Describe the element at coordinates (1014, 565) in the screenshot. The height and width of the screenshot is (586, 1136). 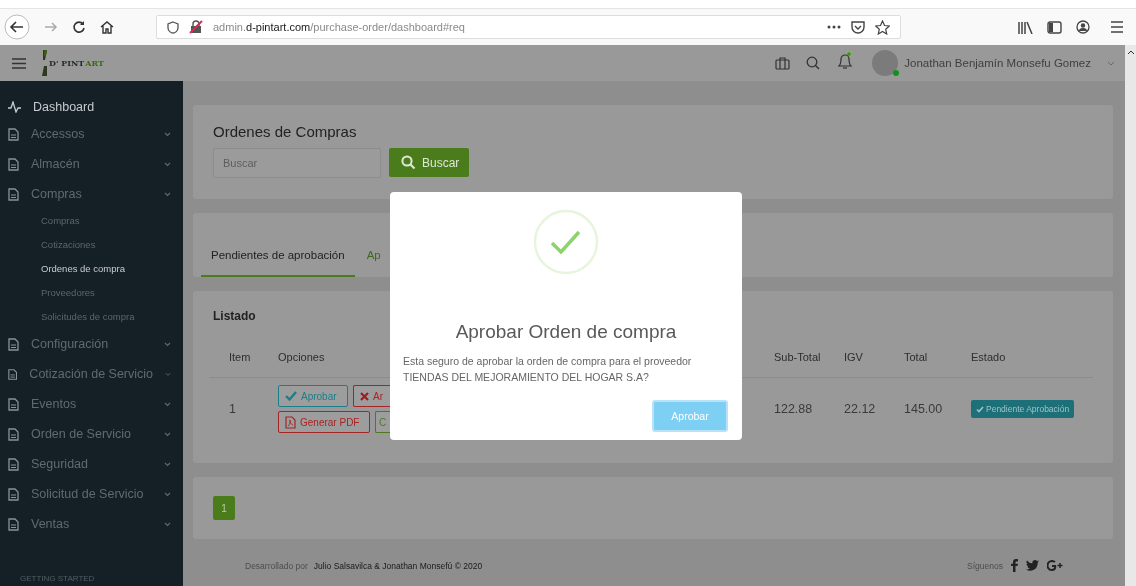
I see `facebook-icon` at that location.